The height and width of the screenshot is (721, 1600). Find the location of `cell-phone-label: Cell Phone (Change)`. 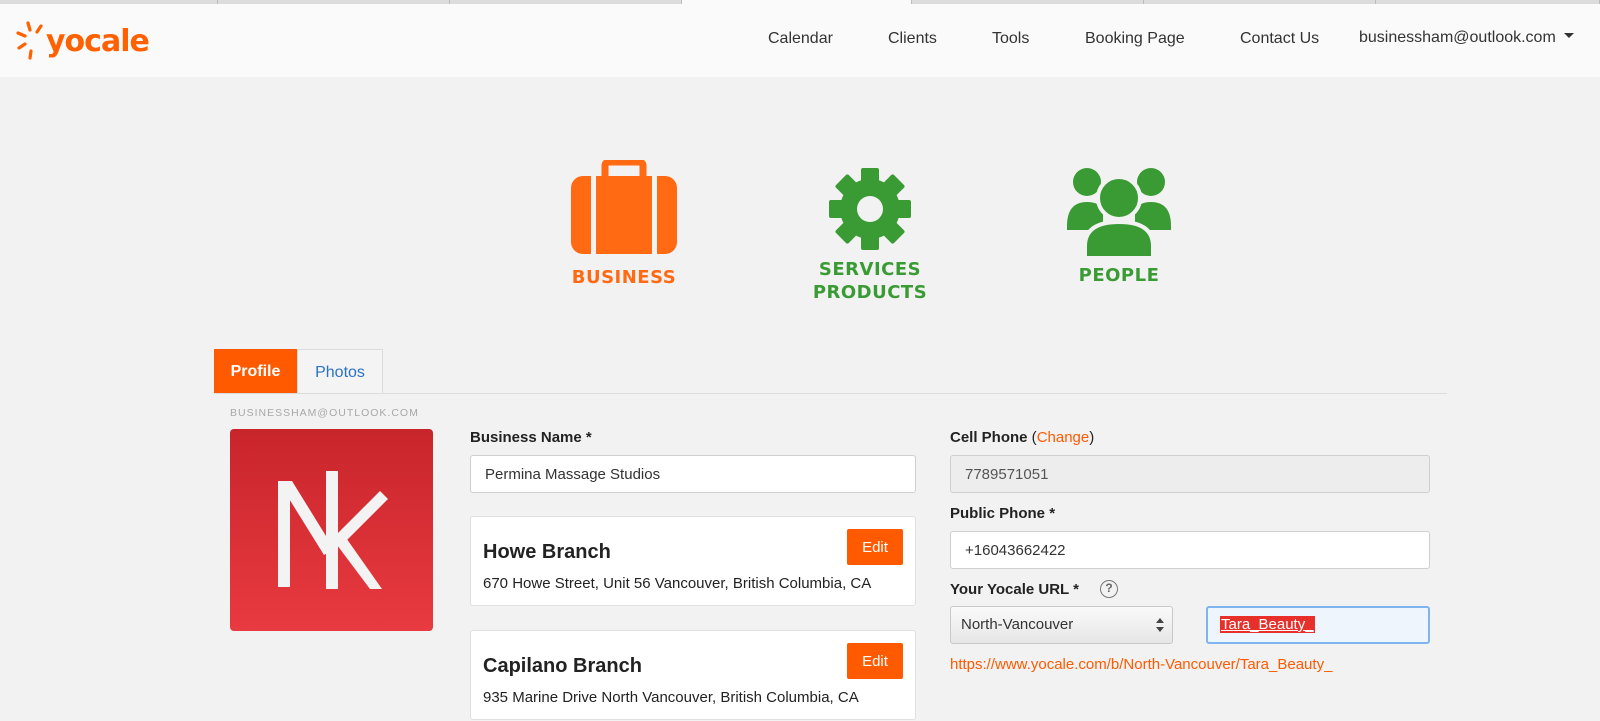

cell-phone-label: Cell Phone (Change) is located at coordinates (1022, 437).